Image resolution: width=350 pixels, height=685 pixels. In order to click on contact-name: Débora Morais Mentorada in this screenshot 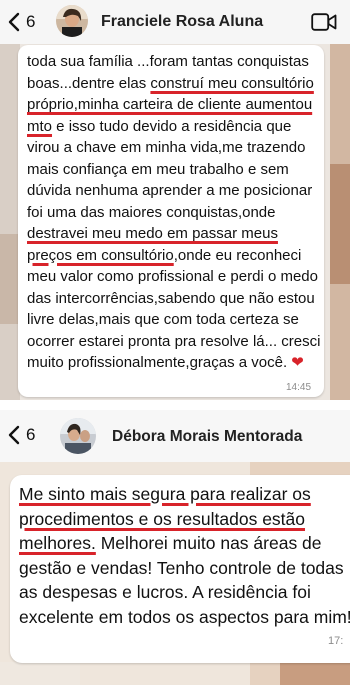, I will do `click(207, 437)`.